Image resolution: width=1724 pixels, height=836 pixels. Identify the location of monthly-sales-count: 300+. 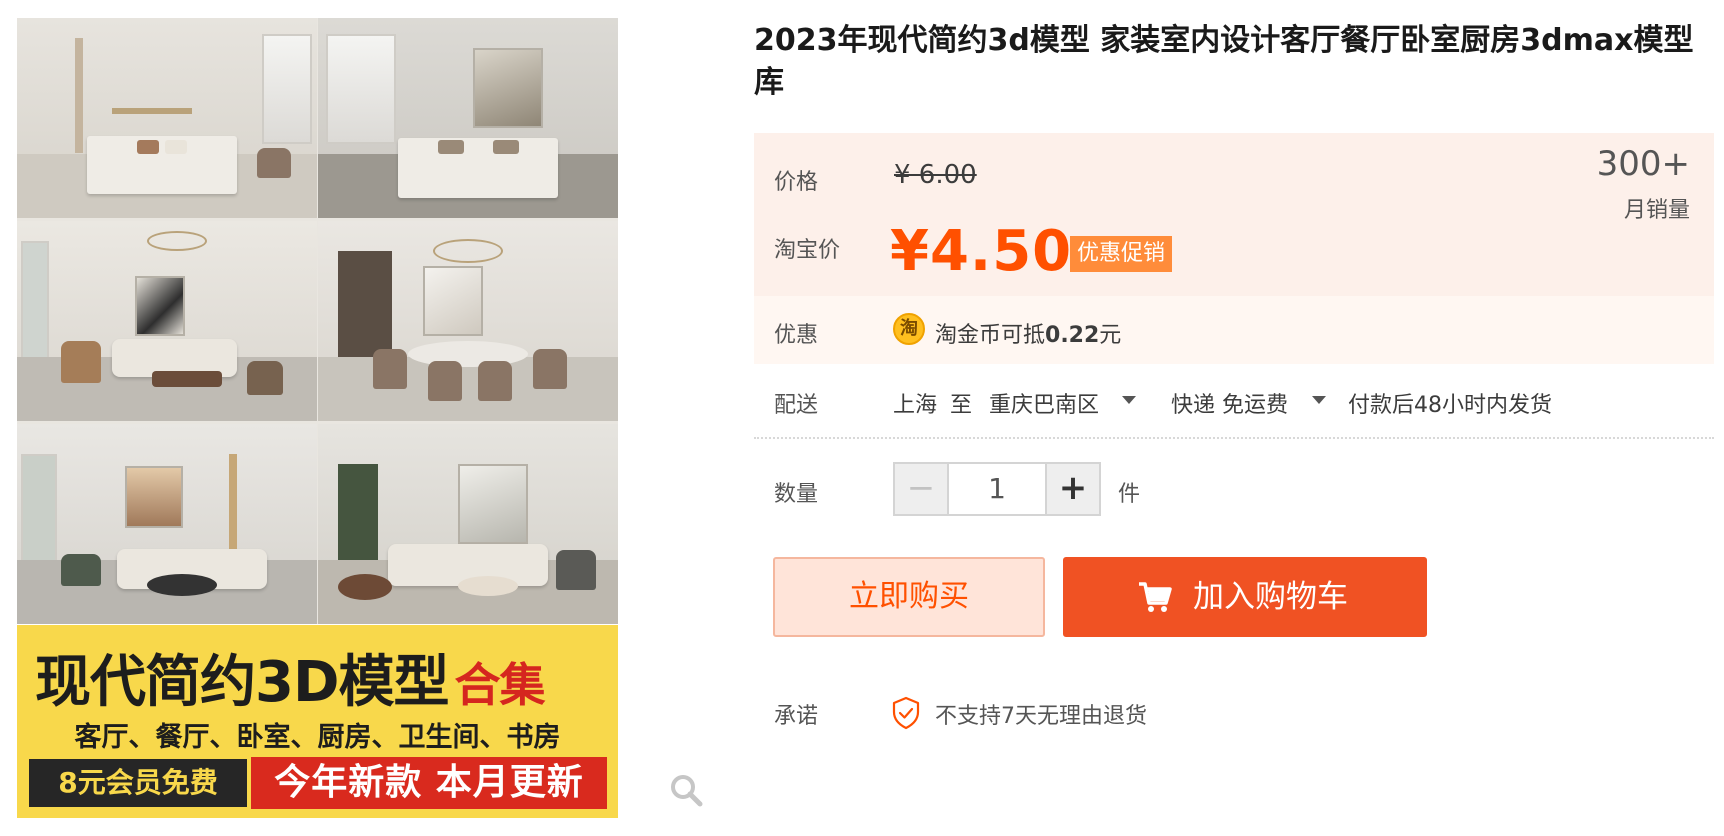
(1643, 164).